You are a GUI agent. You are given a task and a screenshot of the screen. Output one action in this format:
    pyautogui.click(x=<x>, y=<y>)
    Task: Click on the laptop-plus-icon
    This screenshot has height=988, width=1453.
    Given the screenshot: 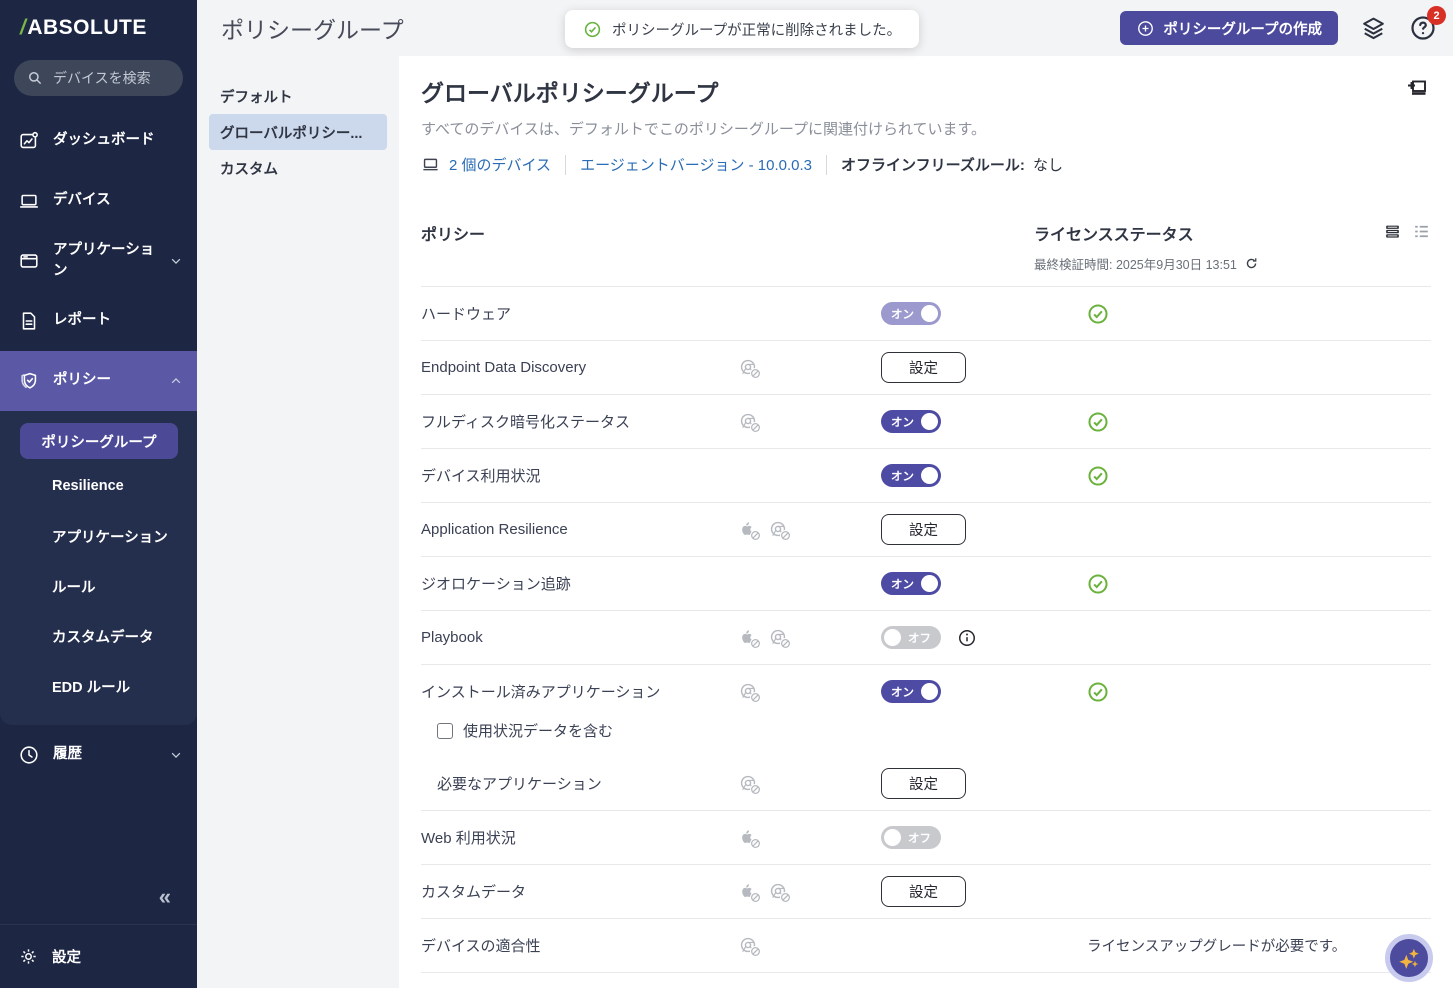 What is the action you would take?
    pyautogui.click(x=1417, y=88)
    